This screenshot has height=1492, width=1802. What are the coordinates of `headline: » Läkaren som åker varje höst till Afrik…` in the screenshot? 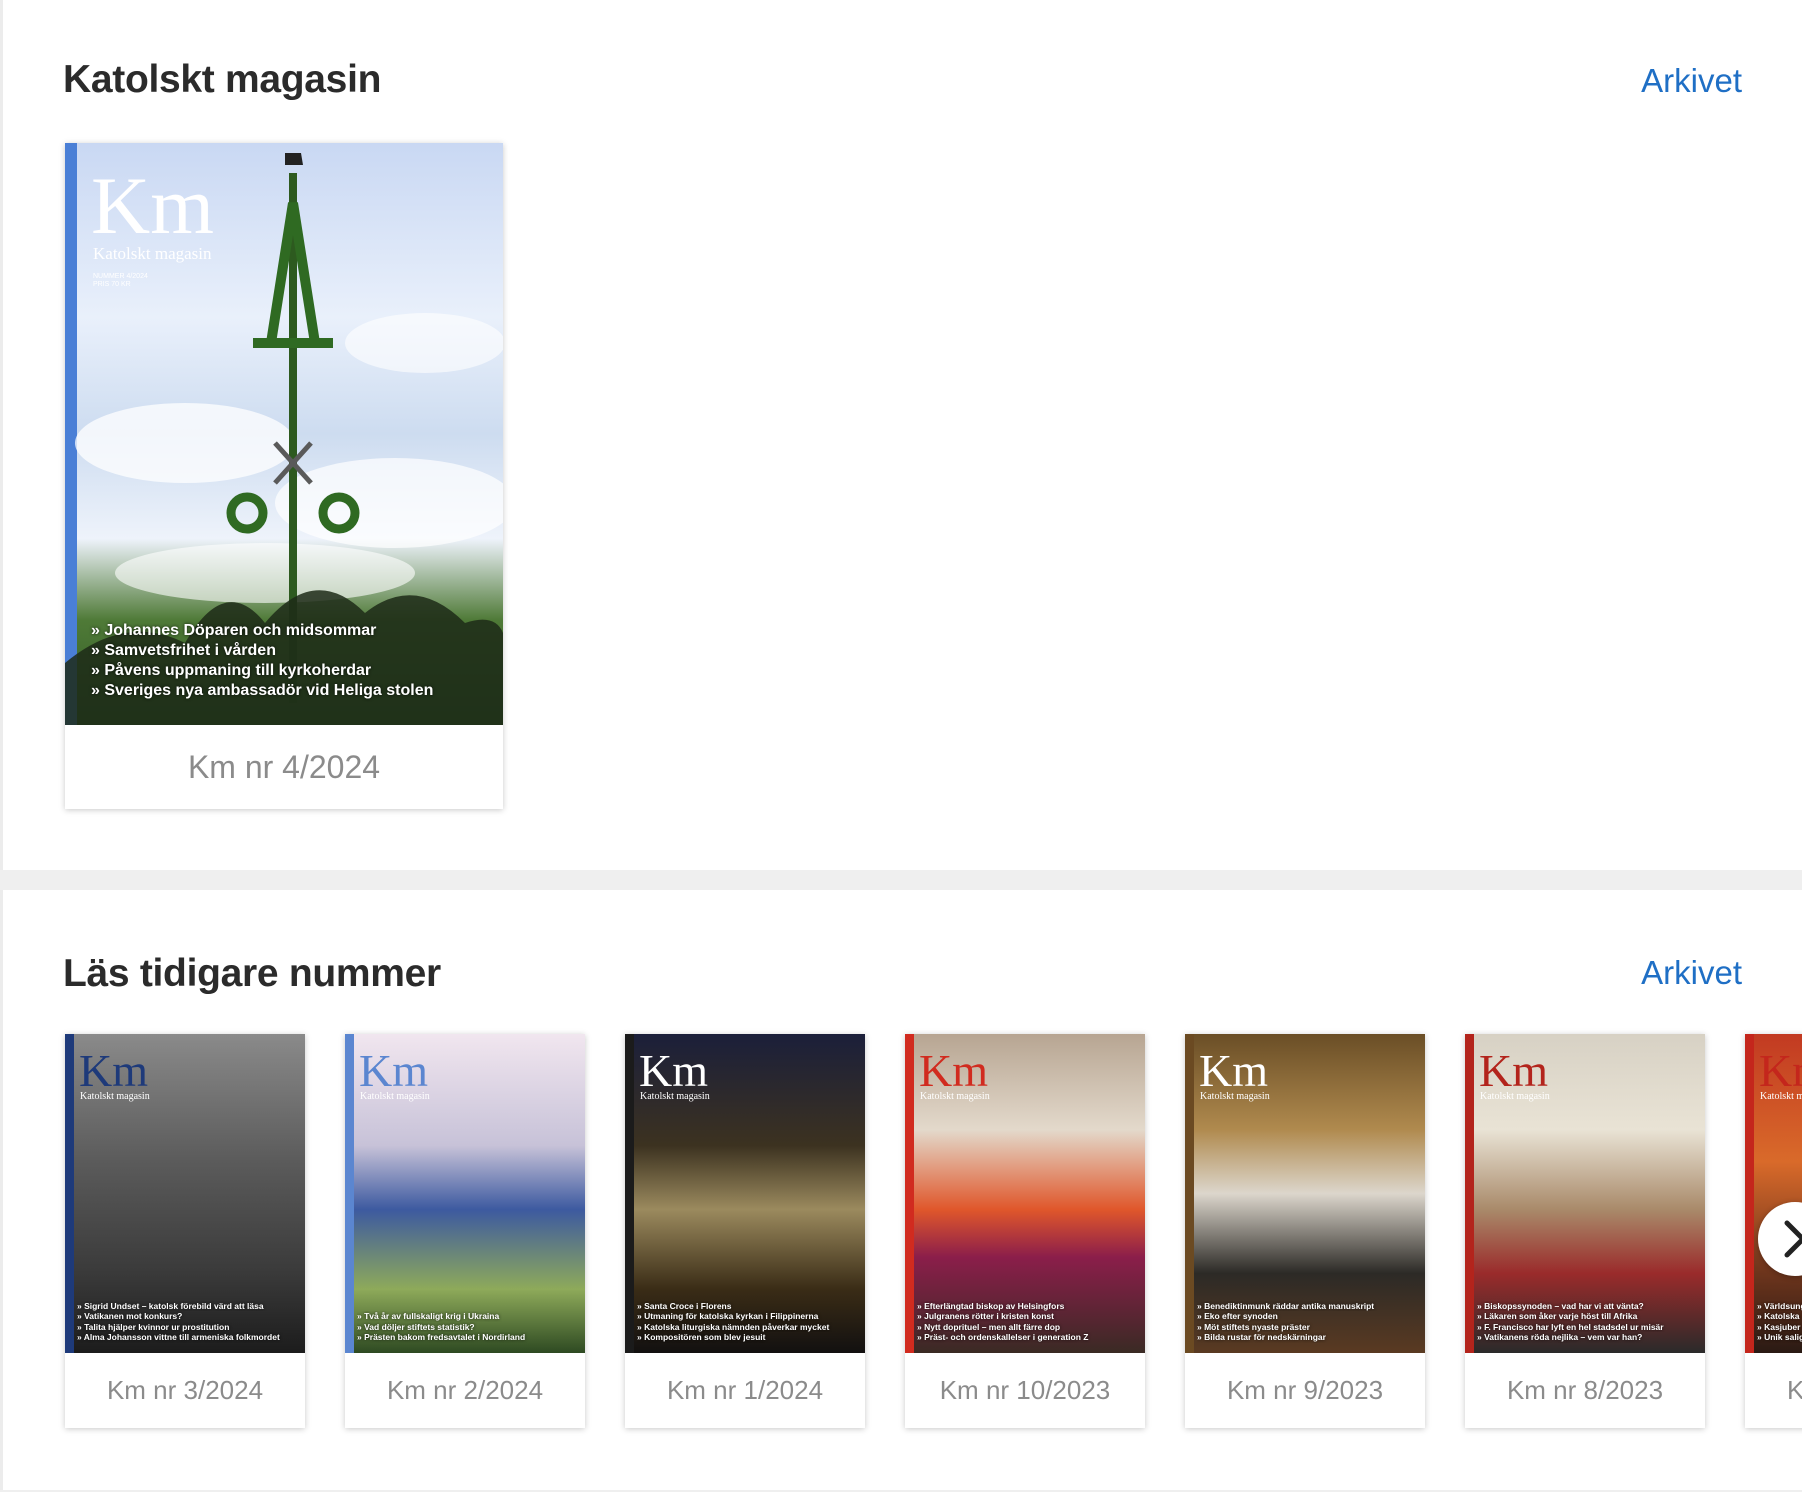 It's located at (1557, 1316).